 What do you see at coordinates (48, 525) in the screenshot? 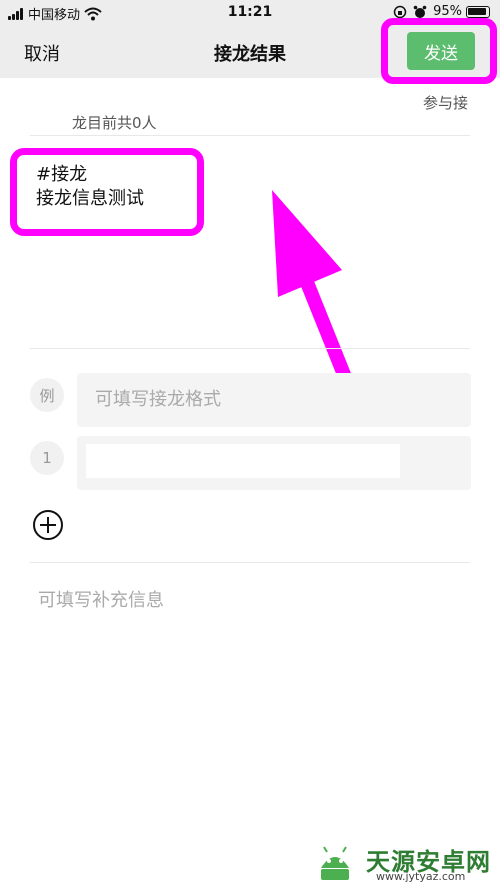
I see `add-row-button` at bounding box center [48, 525].